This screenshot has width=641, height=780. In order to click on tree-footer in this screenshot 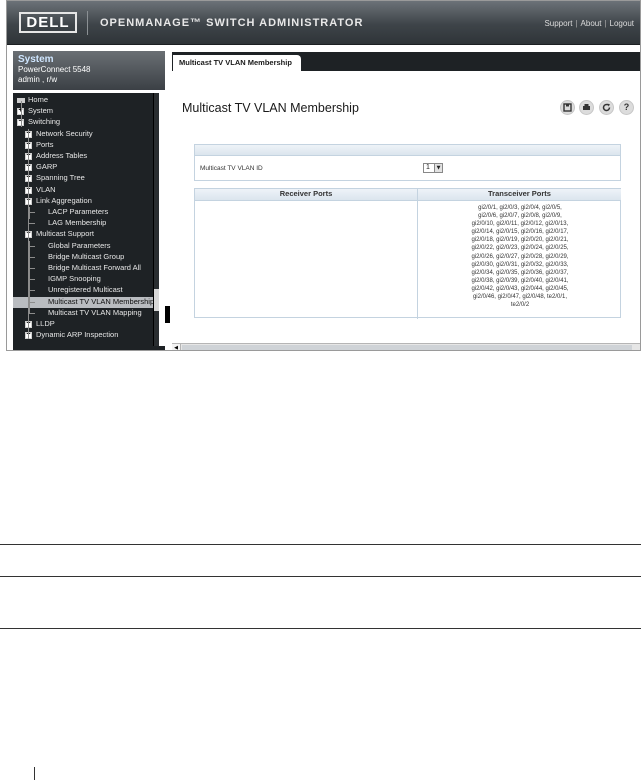, I will do `click(89, 348)`.